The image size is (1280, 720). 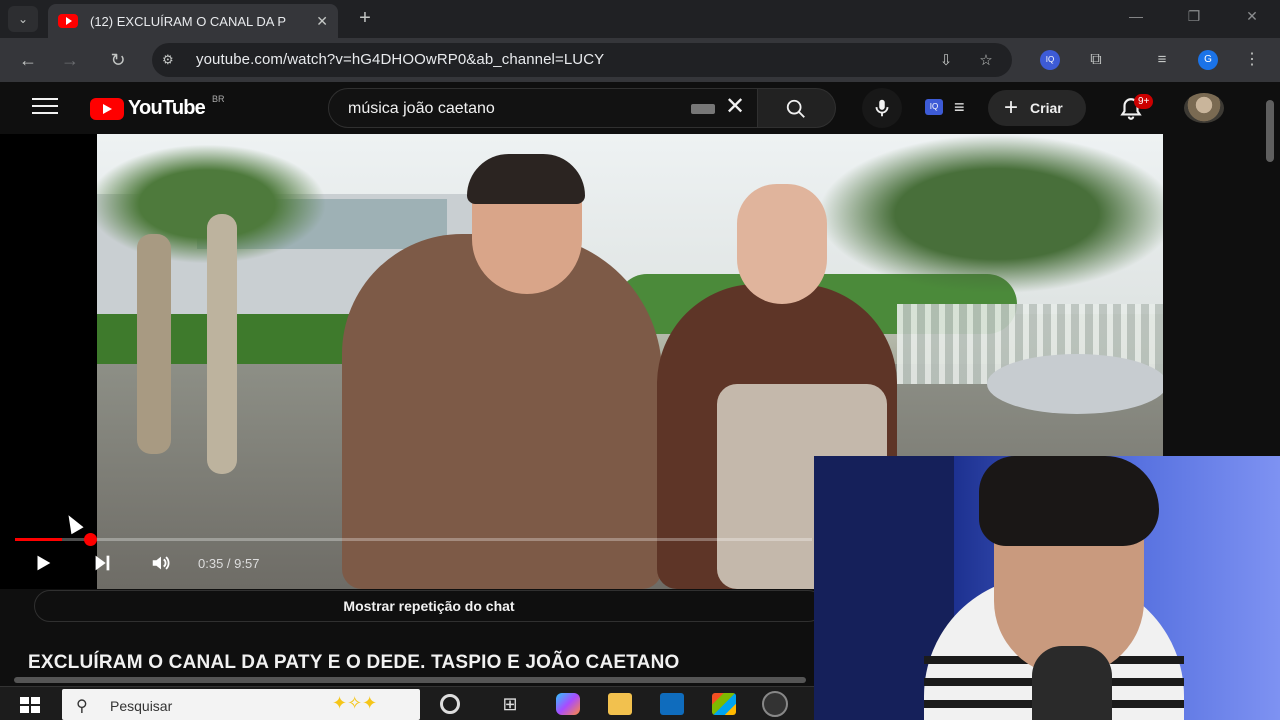 What do you see at coordinates (107, 108) in the screenshot?
I see `youtube-play-logo-icon` at bounding box center [107, 108].